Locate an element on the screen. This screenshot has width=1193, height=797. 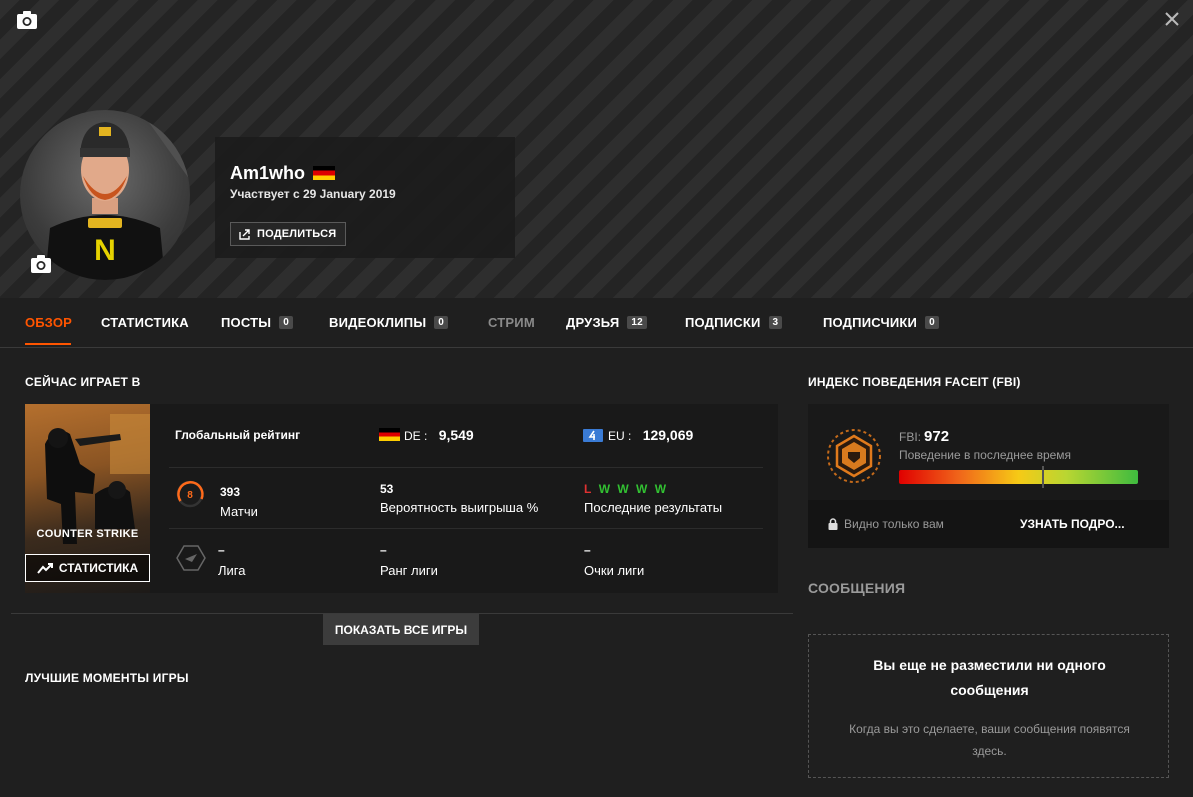
result-loss: L is located at coordinates (589, 489).